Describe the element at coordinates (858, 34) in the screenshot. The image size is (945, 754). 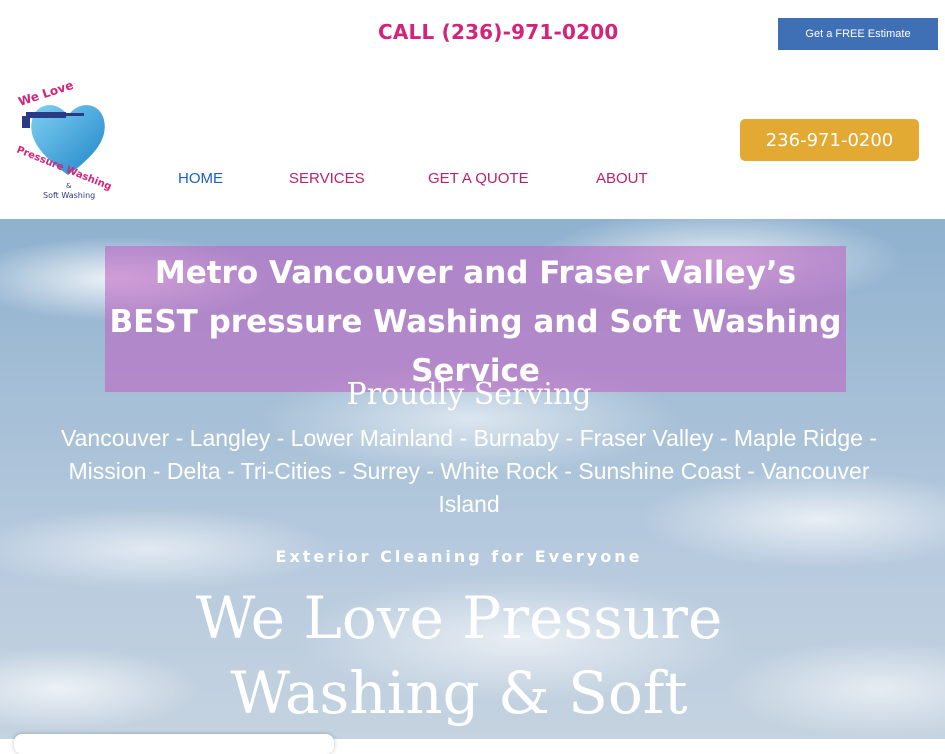
I see `free-estimate-button: Get a FREE Estimate` at that location.